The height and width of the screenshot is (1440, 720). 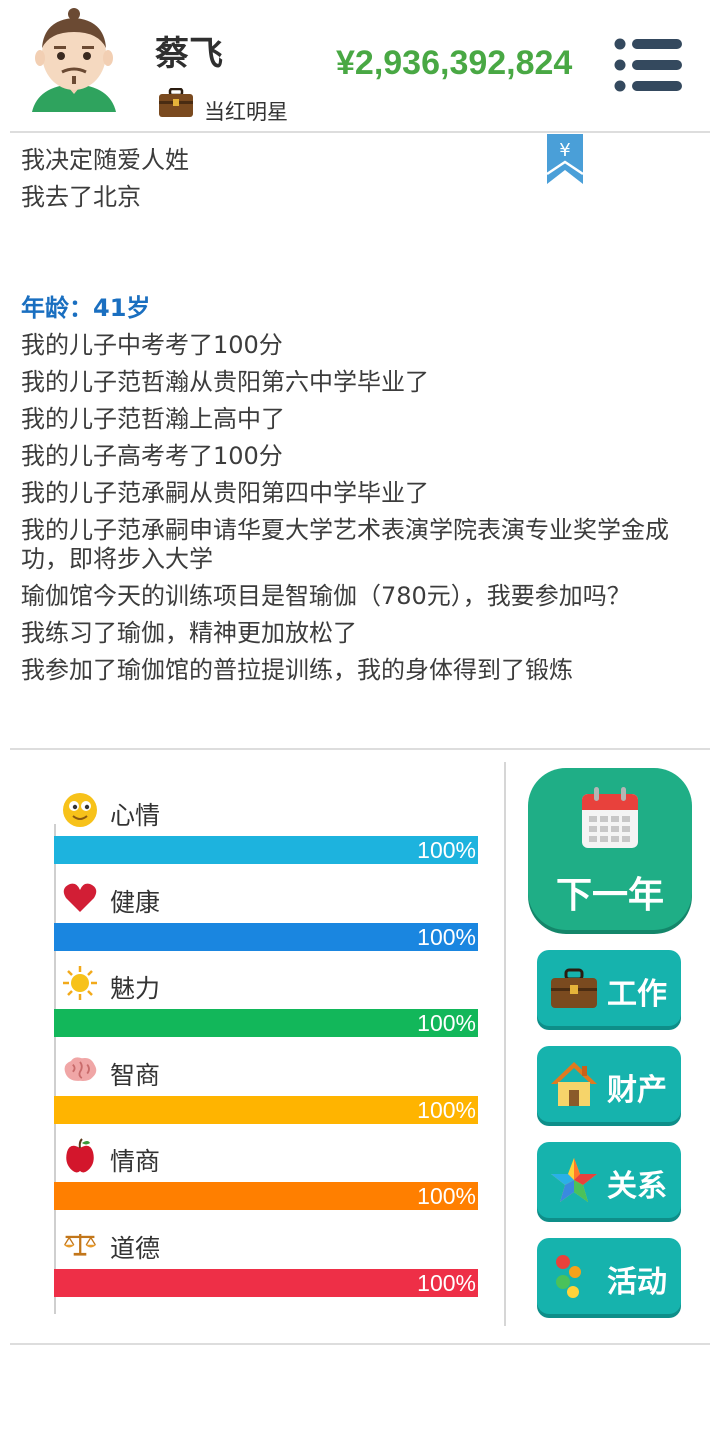 What do you see at coordinates (648, 65) in the screenshot?
I see `menu-icon` at bounding box center [648, 65].